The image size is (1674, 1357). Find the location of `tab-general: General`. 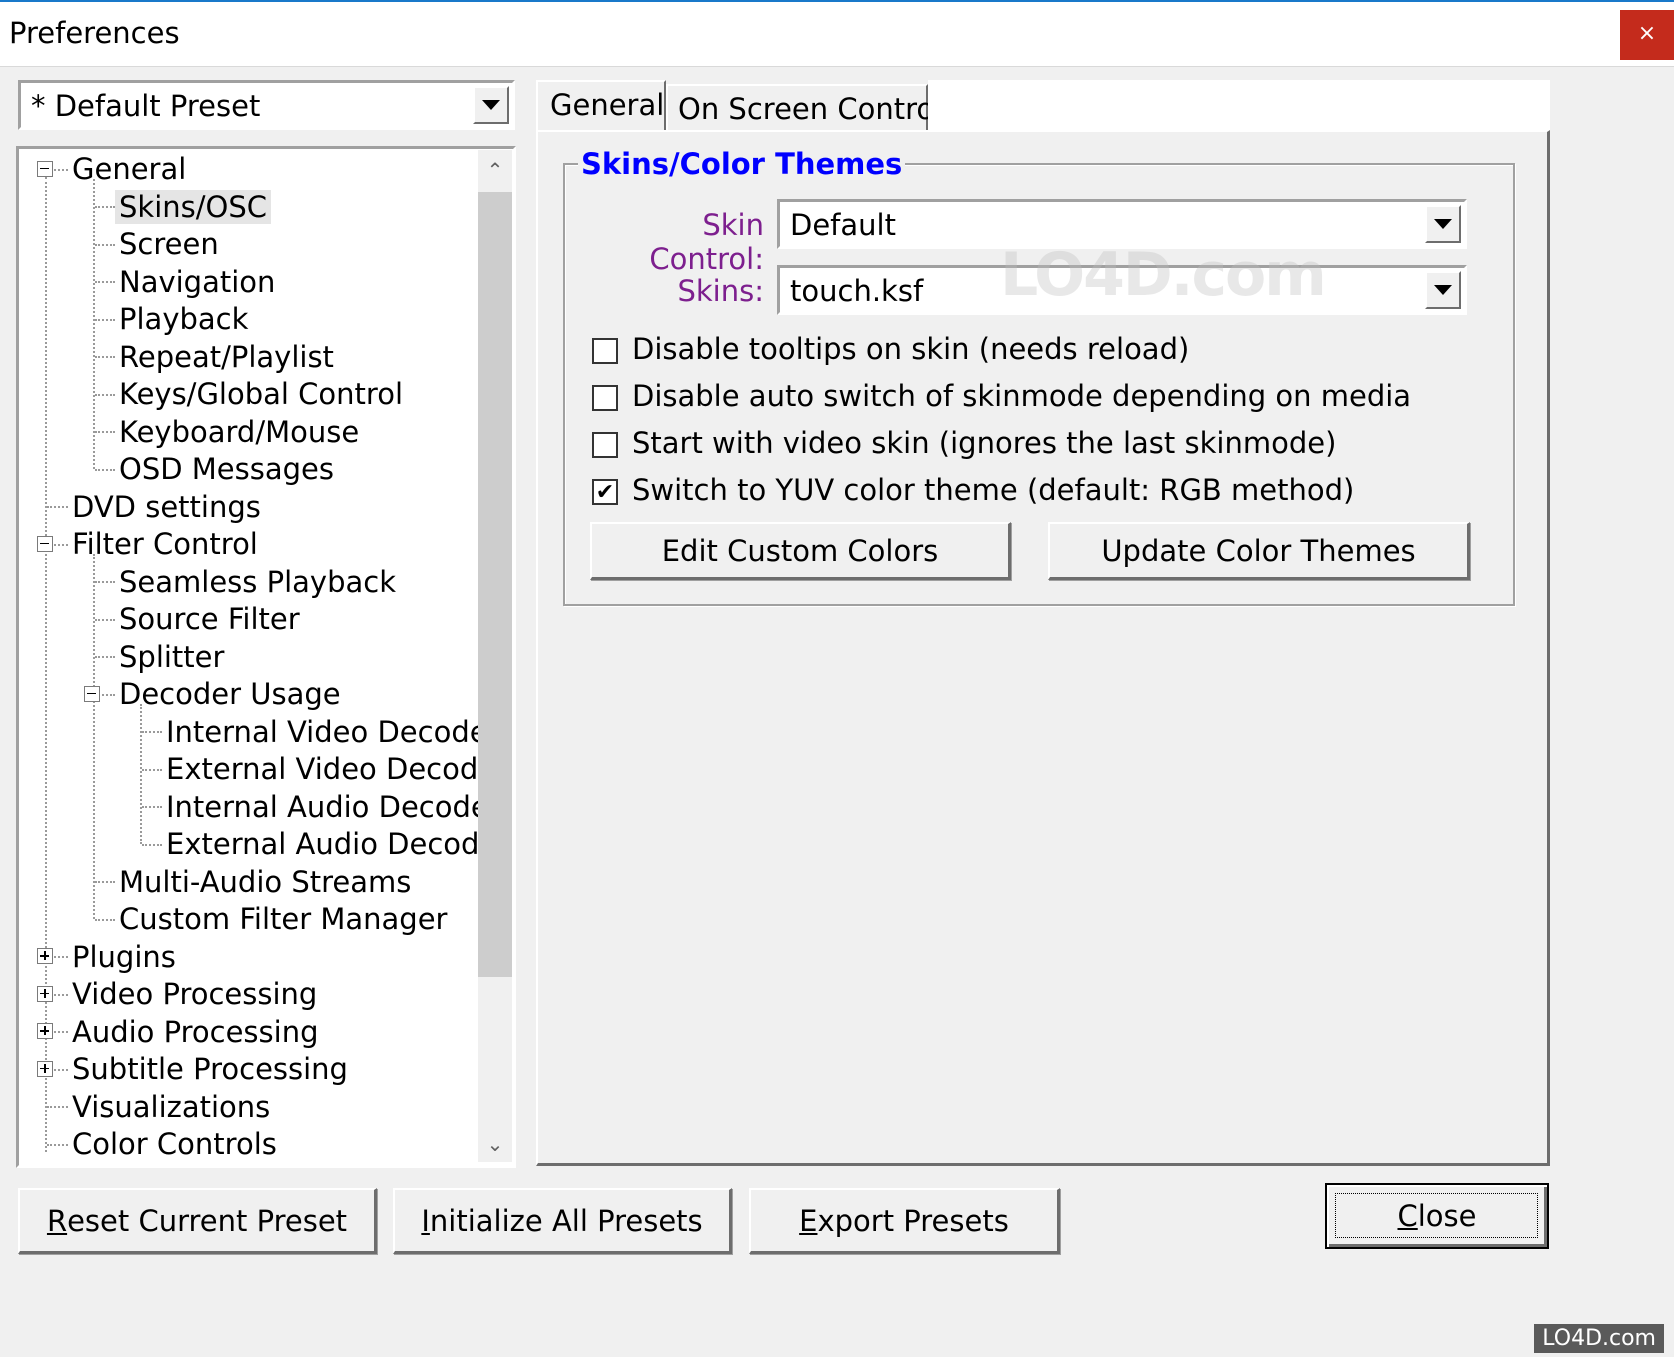

tab-general: General is located at coordinates (601, 106).